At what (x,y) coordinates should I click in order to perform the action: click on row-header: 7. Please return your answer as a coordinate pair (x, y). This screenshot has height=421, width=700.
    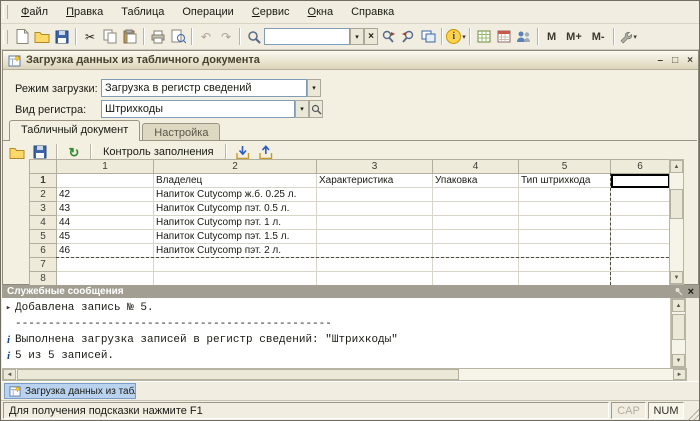
    Looking at the image, I should click on (43, 264).